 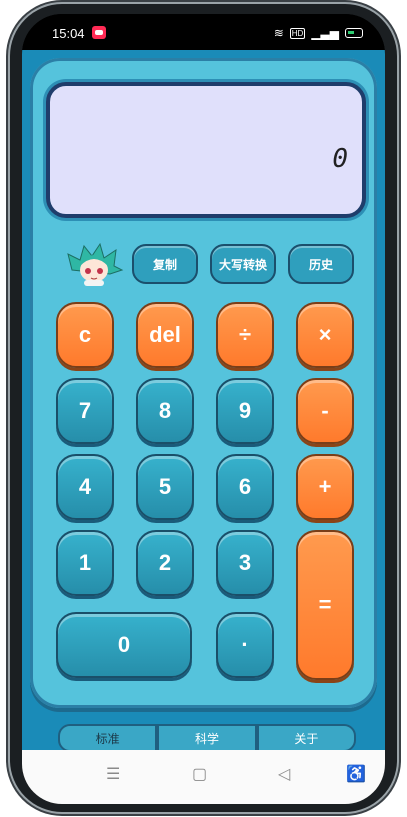 What do you see at coordinates (85, 563) in the screenshot?
I see `key-1: 1` at bounding box center [85, 563].